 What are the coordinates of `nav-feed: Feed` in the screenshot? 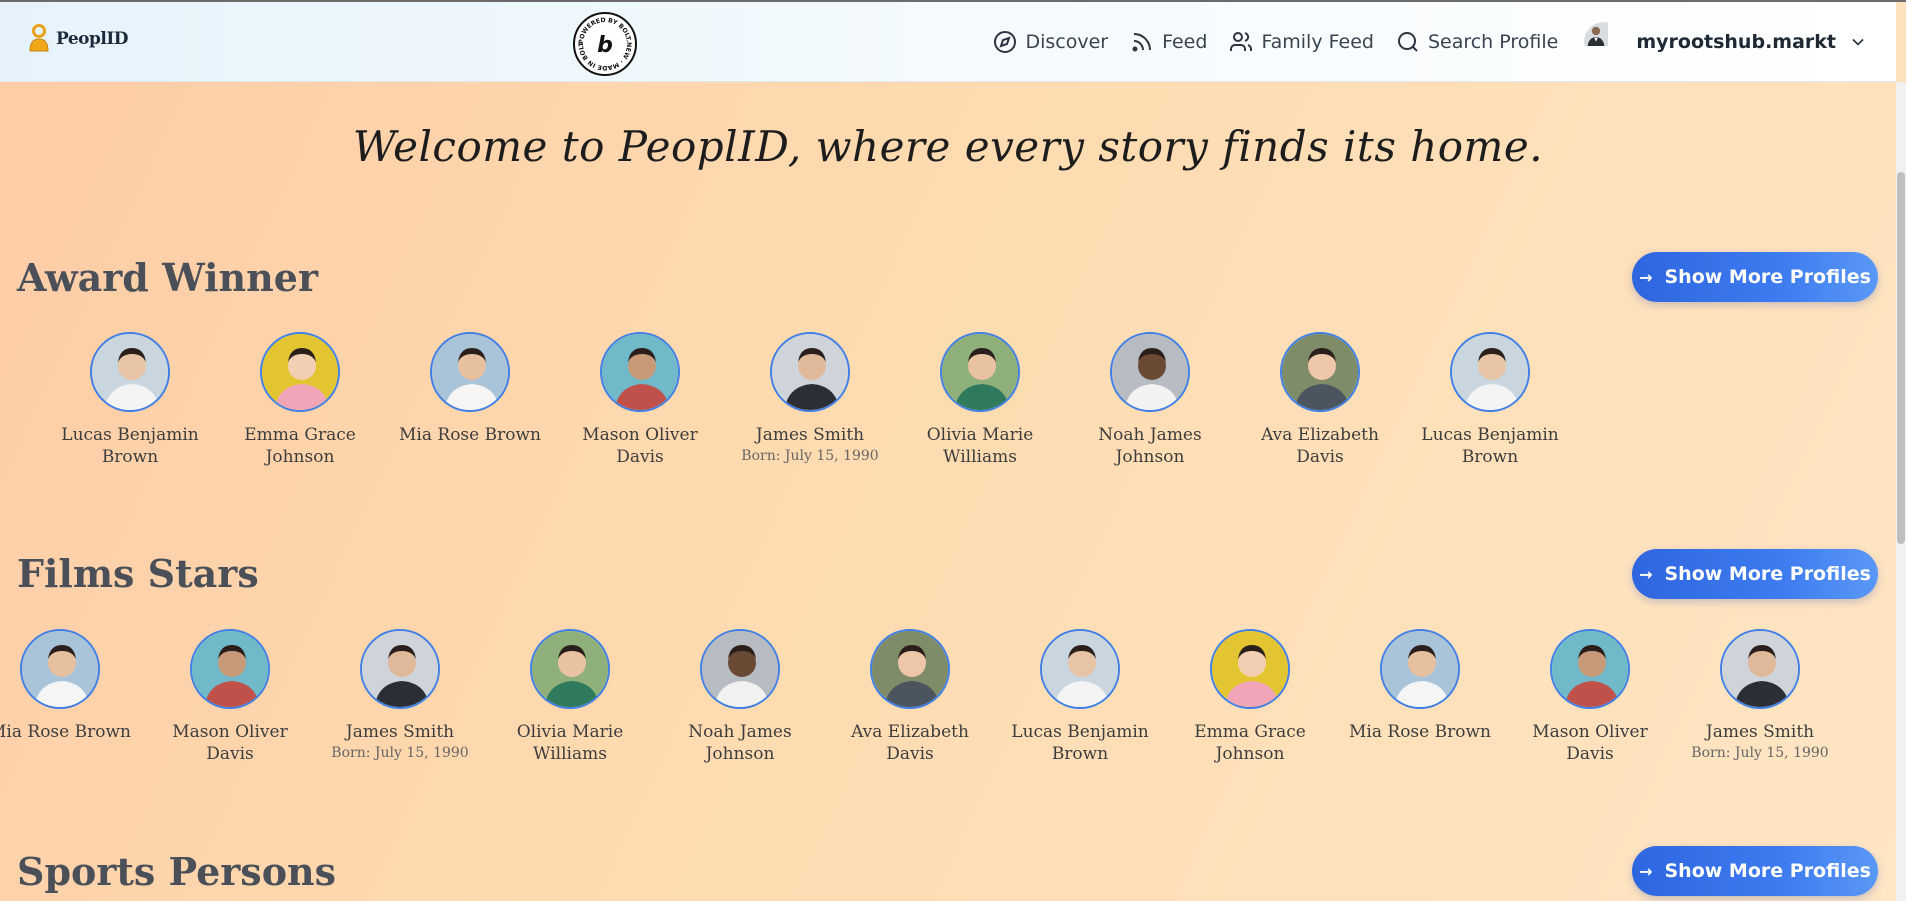 It's located at (1168, 42).